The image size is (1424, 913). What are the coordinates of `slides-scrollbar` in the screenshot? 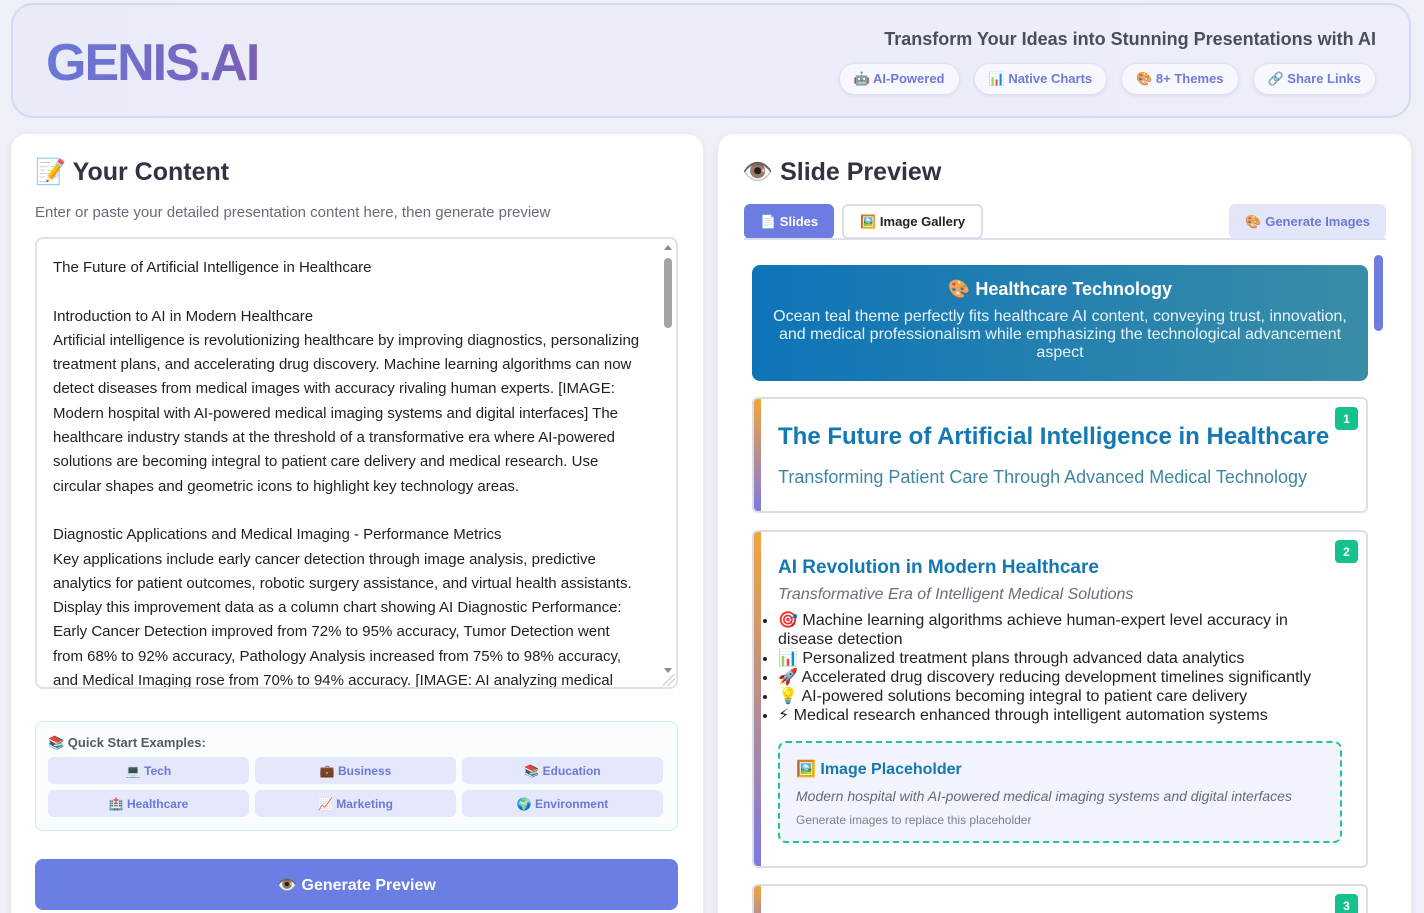 It's located at (1378, 584).